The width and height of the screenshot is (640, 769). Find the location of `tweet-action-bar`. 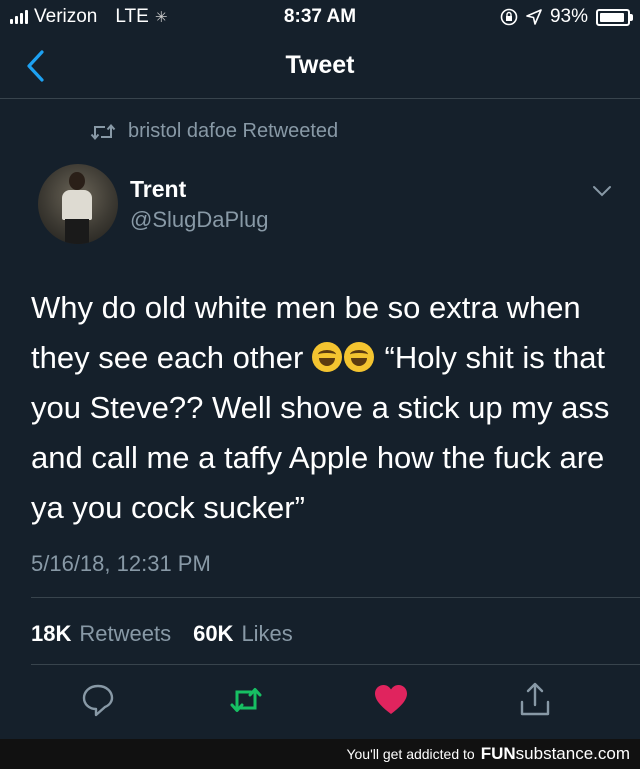

tweet-action-bar is located at coordinates (320, 702).